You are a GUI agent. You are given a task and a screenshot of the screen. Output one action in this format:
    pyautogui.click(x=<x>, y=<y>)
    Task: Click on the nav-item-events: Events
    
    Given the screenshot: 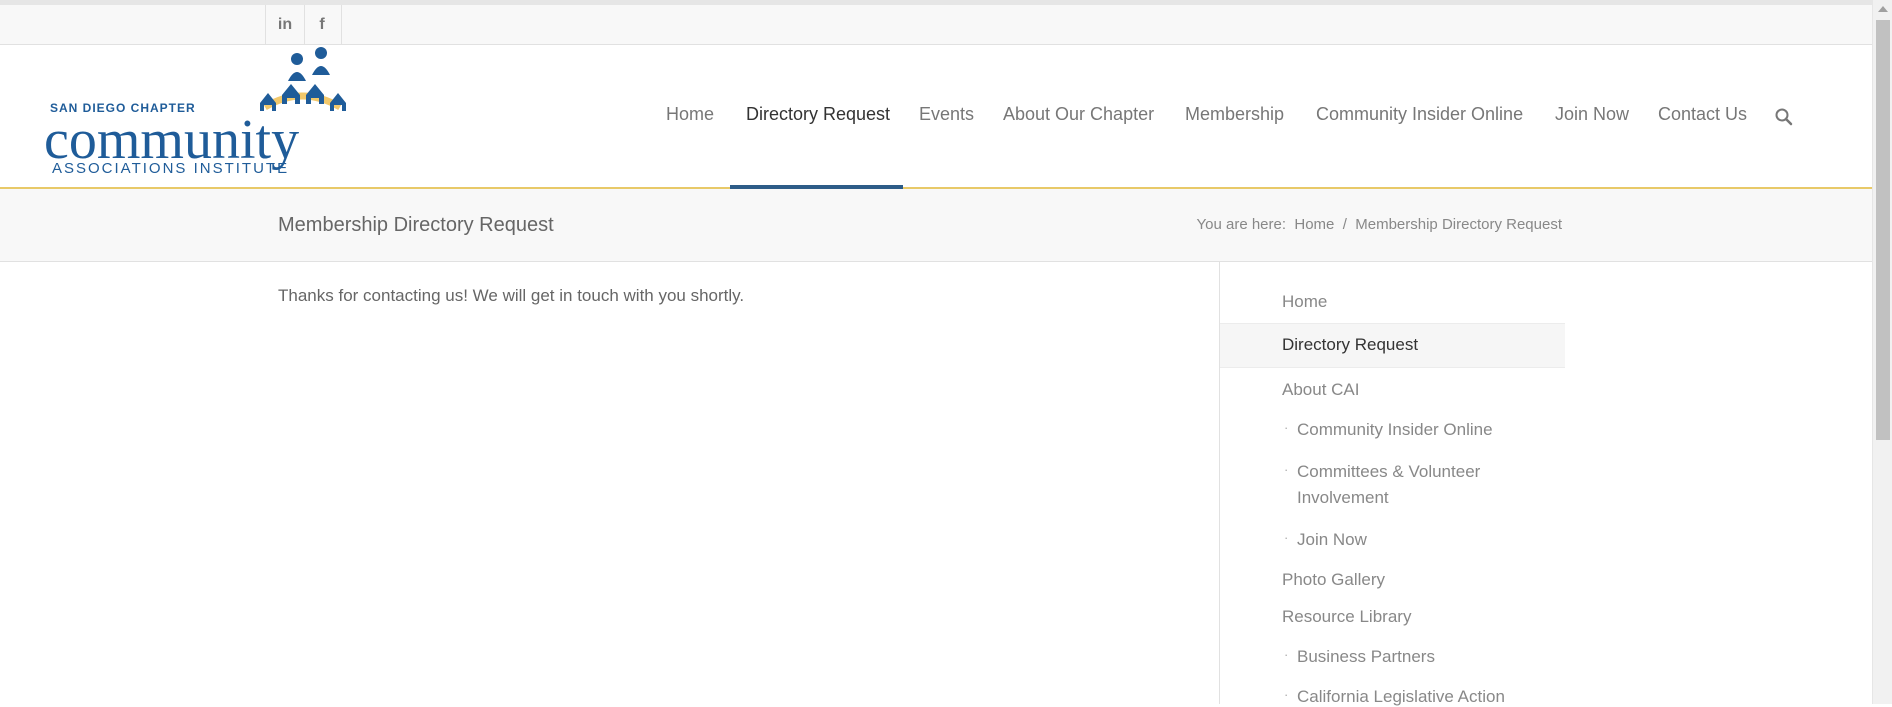 What is the action you would take?
    pyautogui.click(x=946, y=116)
    